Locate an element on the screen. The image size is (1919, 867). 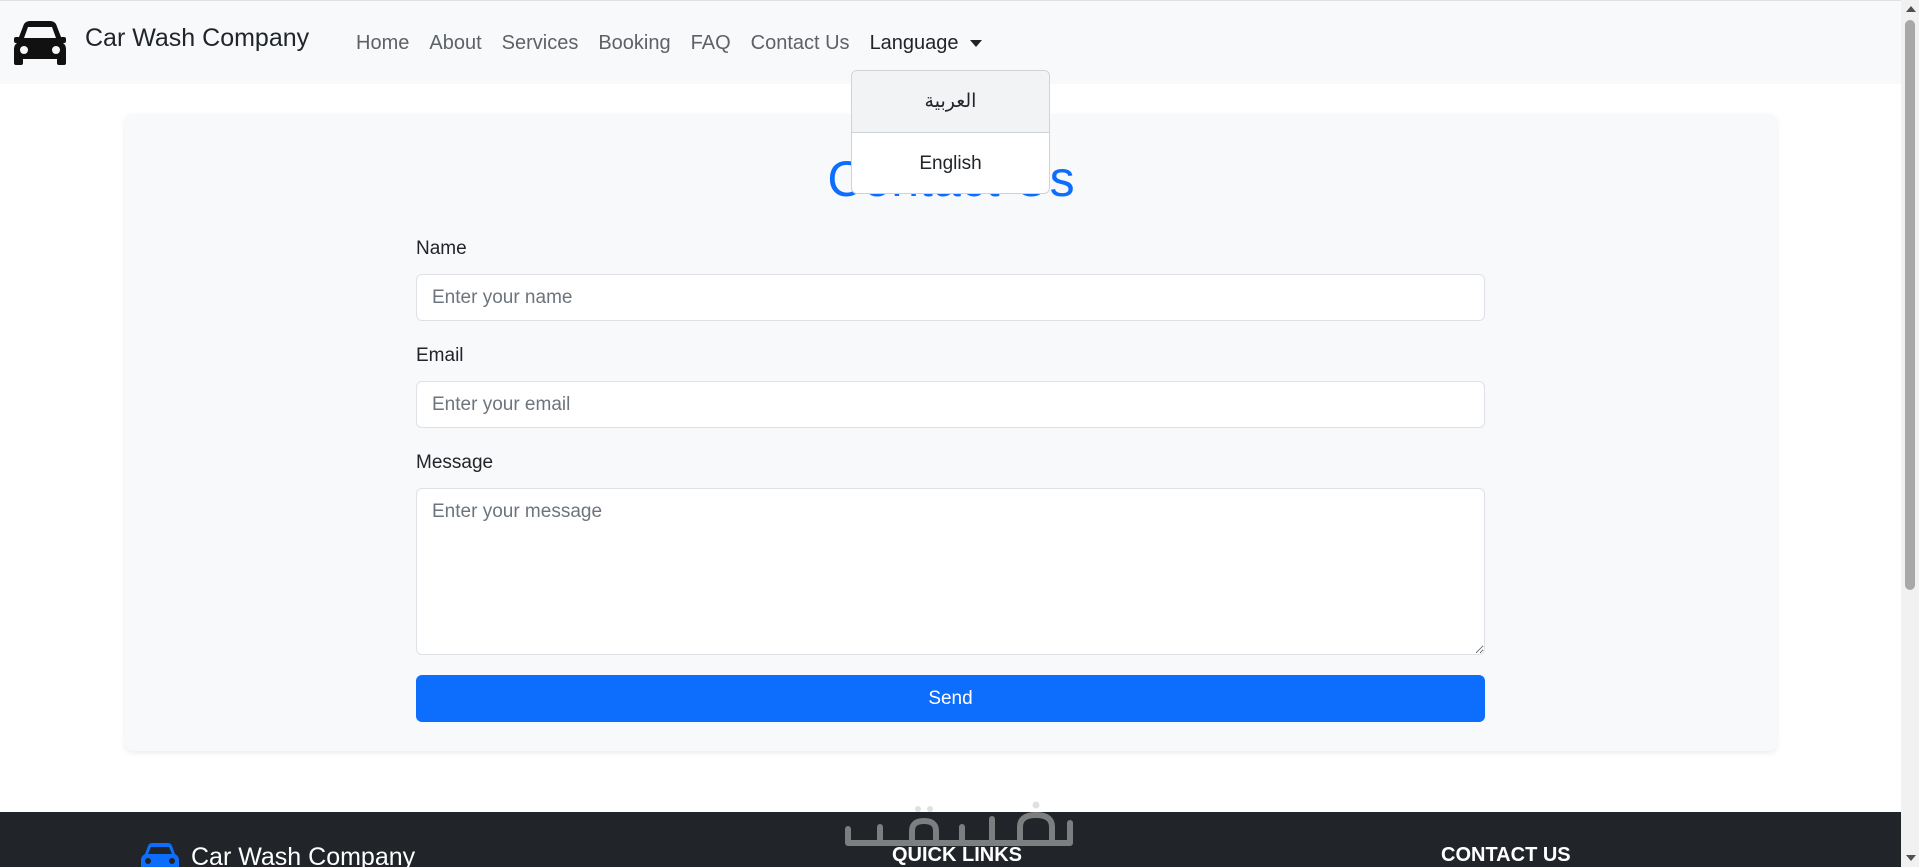
language-dropdown-toggle: Language is located at coordinates (926, 43).